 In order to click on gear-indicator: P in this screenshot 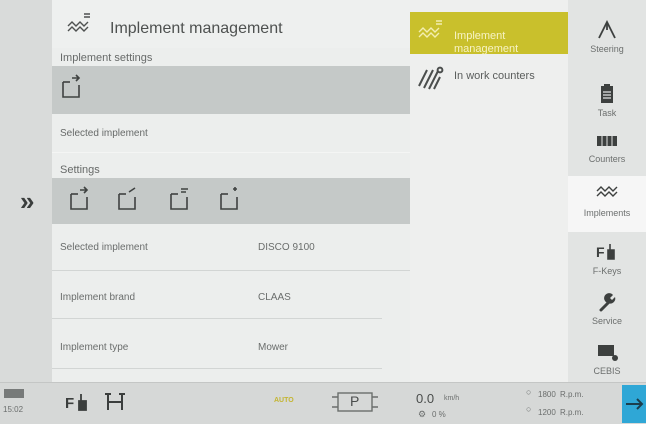, I will do `click(355, 401)`.